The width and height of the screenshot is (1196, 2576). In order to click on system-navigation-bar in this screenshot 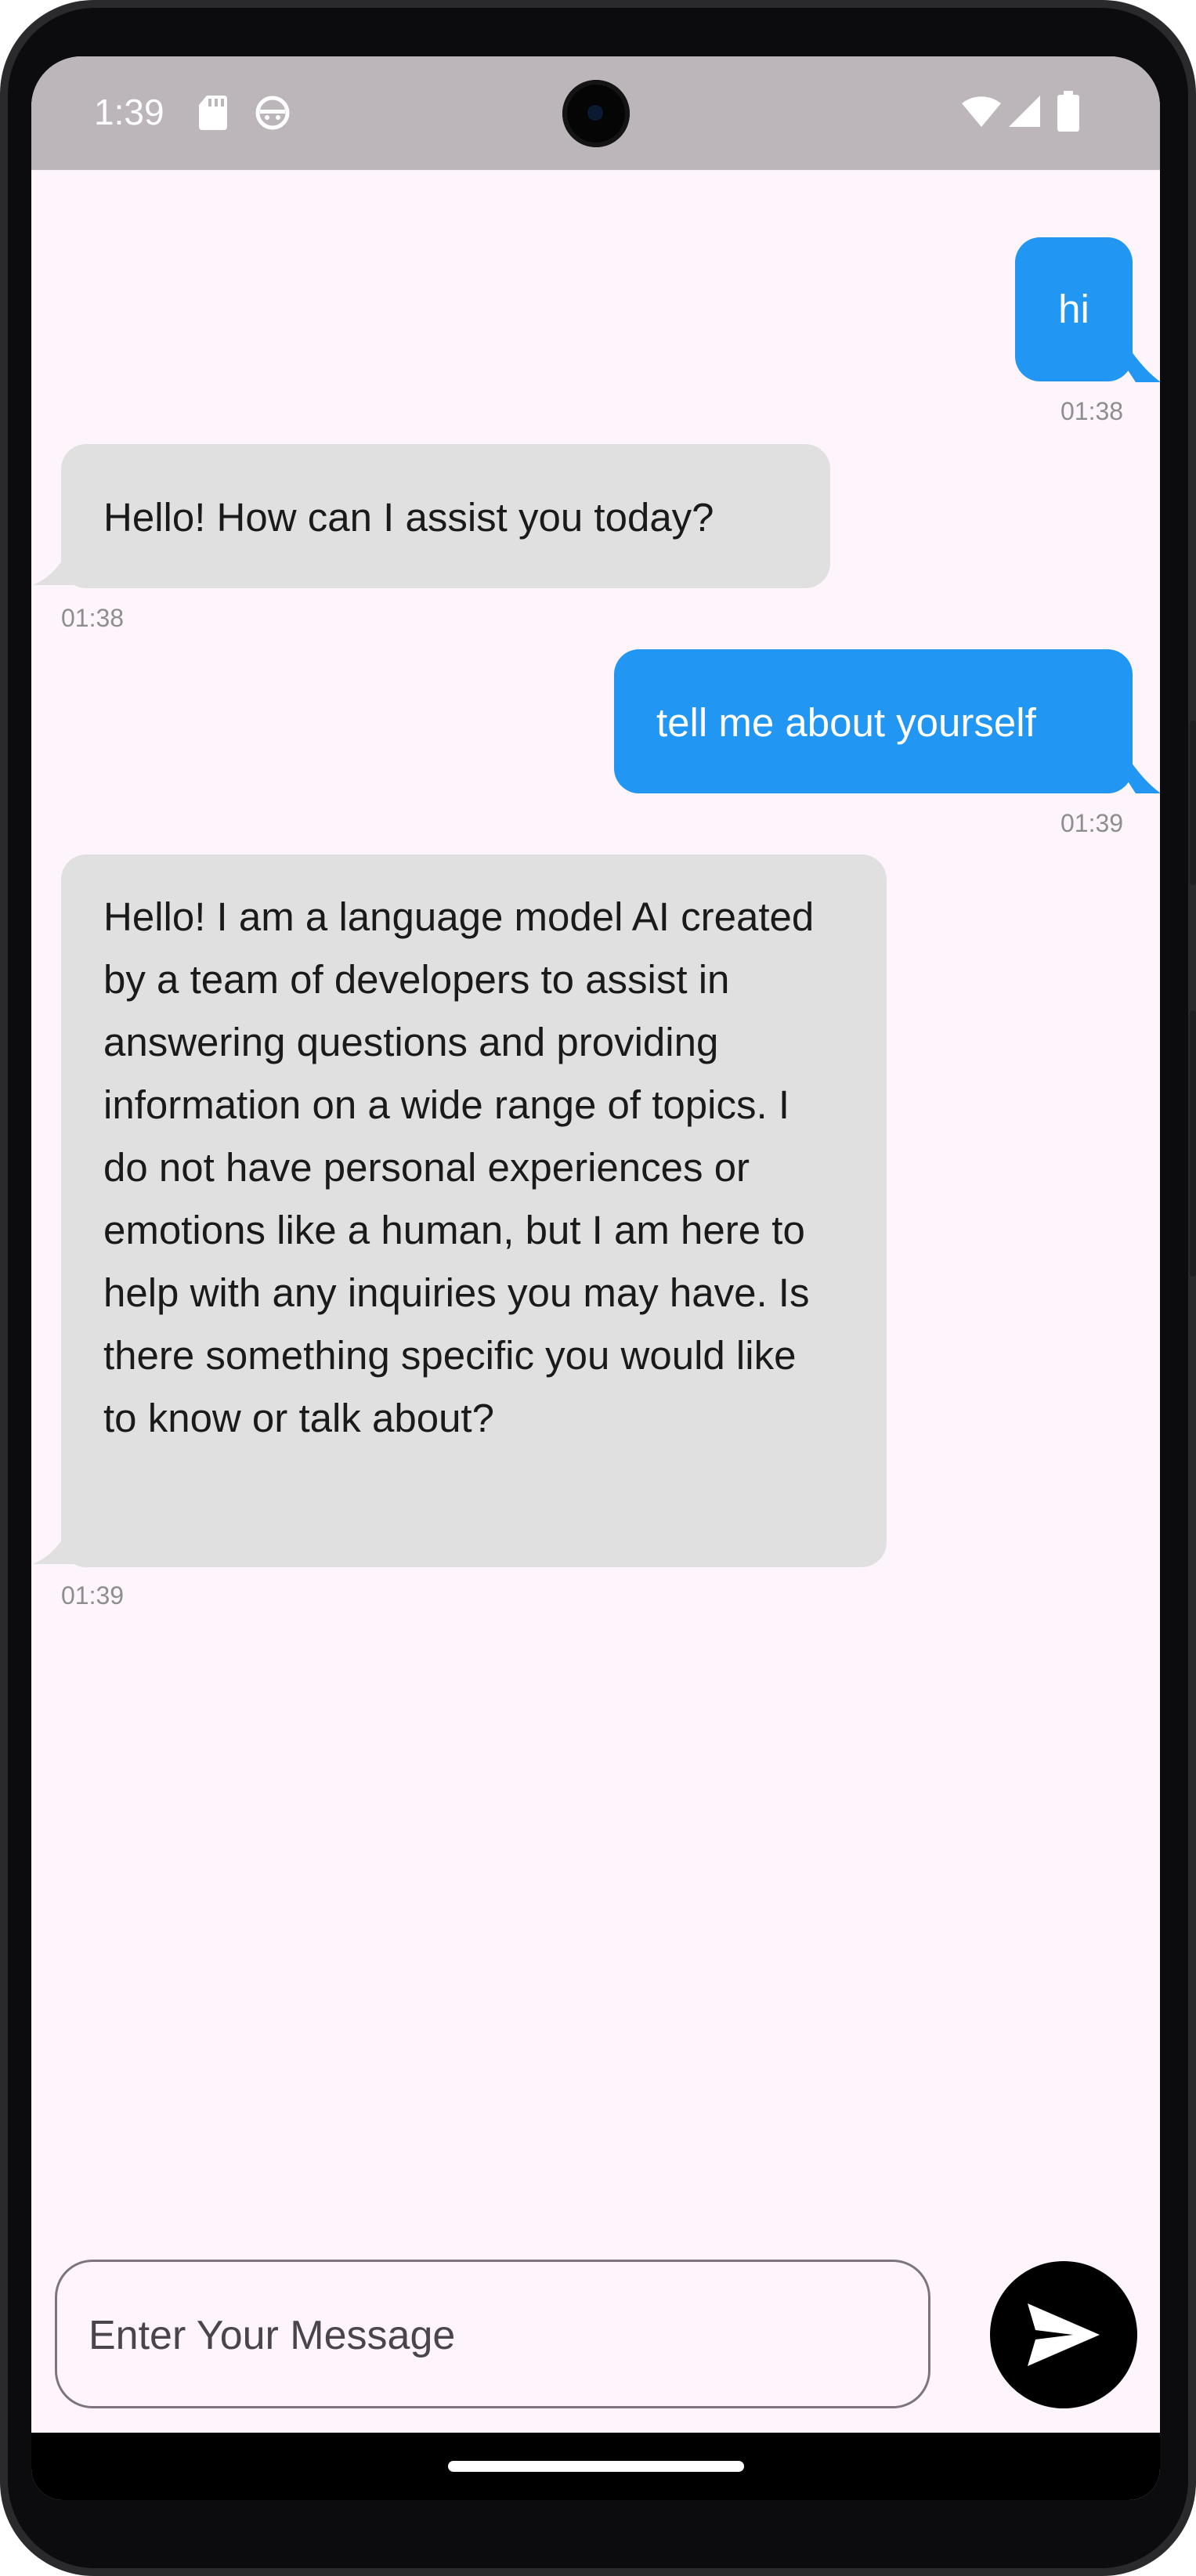, I will do `click(595, 2466)`.